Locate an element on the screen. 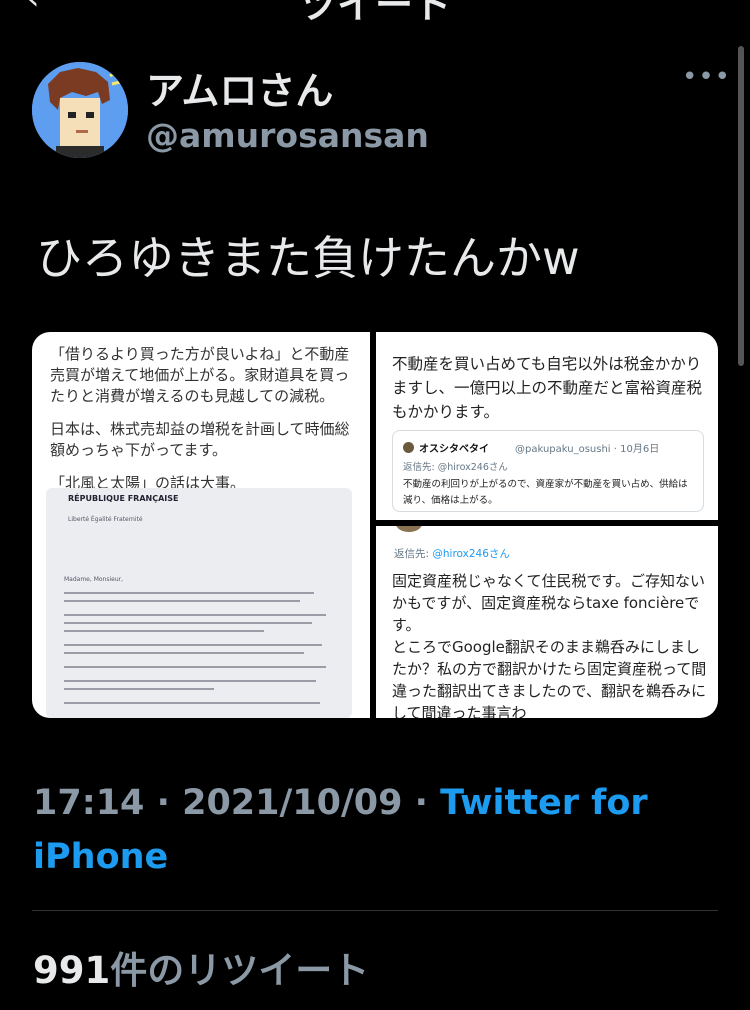 This screenshot has height=1010, width=750. letter-header: RÉPUBLIQUE FRANÇAISE is located at coordinates (123, 498).